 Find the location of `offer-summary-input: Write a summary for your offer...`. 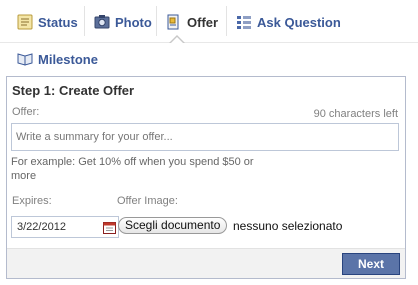

offer-summary-input: Write a summary for your offer... is located at coordinates (205, 137).